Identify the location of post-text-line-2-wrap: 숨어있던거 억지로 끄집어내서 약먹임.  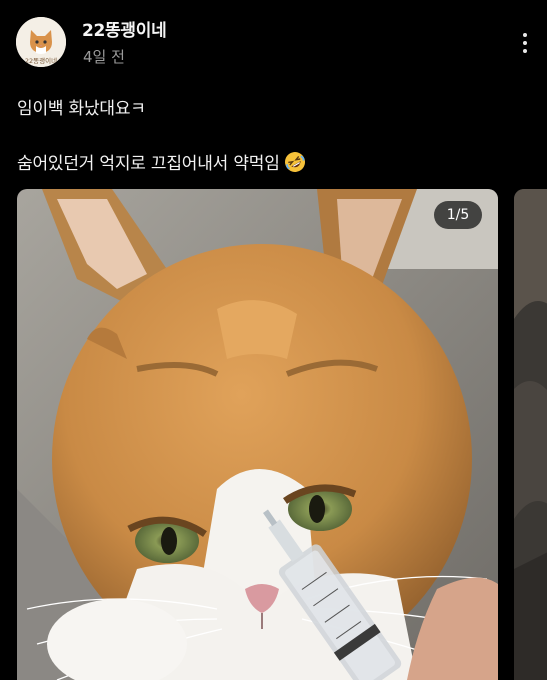
(161, 163).